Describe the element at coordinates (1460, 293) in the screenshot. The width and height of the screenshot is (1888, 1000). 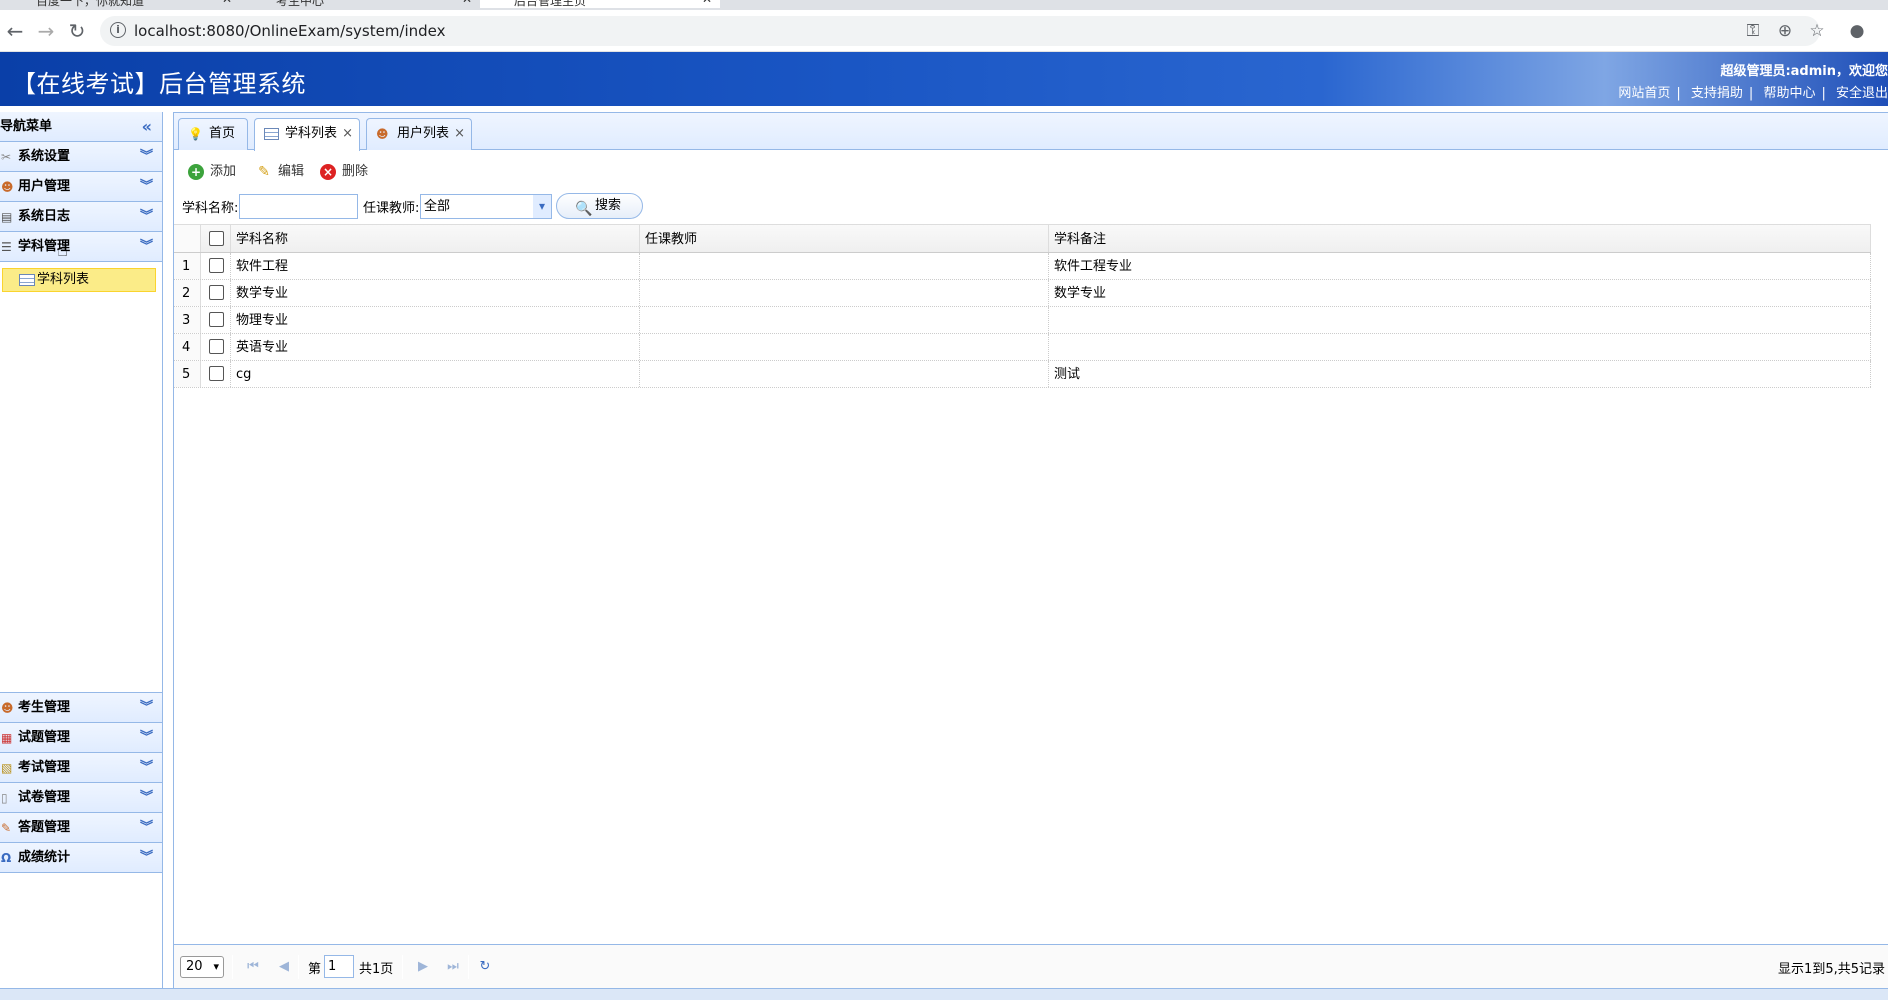
I see `cell-note: 数学专业` at that location.